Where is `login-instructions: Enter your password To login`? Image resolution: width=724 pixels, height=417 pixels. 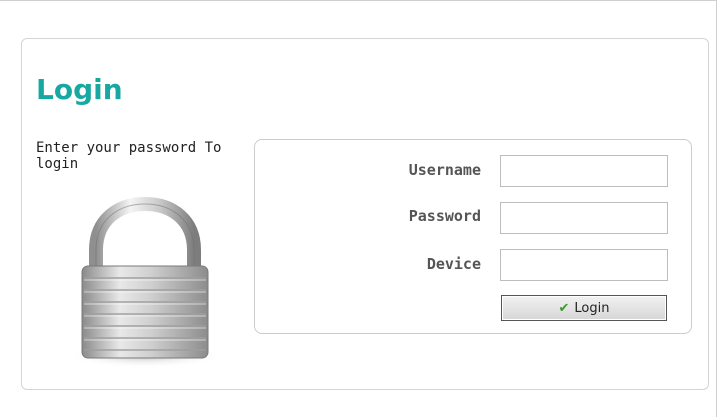 login-instructions: Enter your password To login is located at coordinates (129, 156).